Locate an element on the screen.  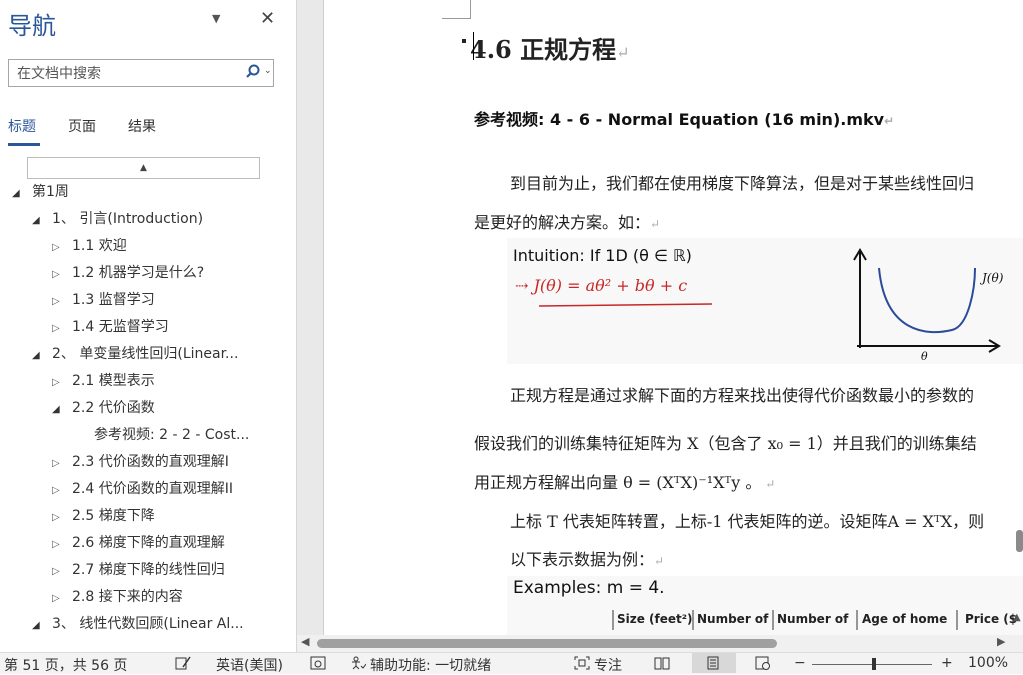
paragraph-7: 以下表示数据为例：↵ is located at coordinates (587, 558).